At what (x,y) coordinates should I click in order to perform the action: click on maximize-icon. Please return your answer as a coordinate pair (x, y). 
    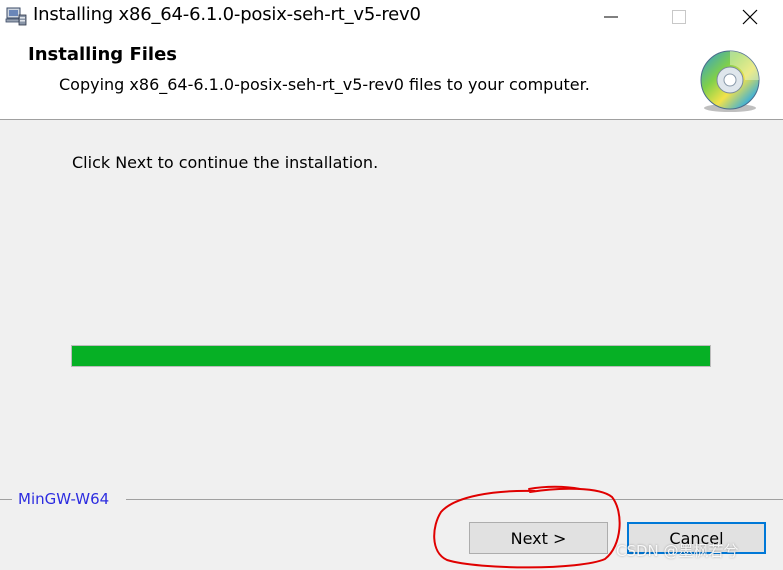
    Looking at the image, I should click on (679, 17).